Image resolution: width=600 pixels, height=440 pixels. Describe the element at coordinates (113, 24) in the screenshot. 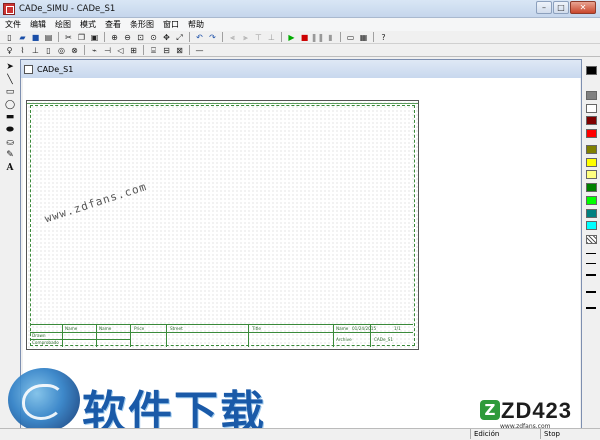

I see `menu-view: 查看` at that location.